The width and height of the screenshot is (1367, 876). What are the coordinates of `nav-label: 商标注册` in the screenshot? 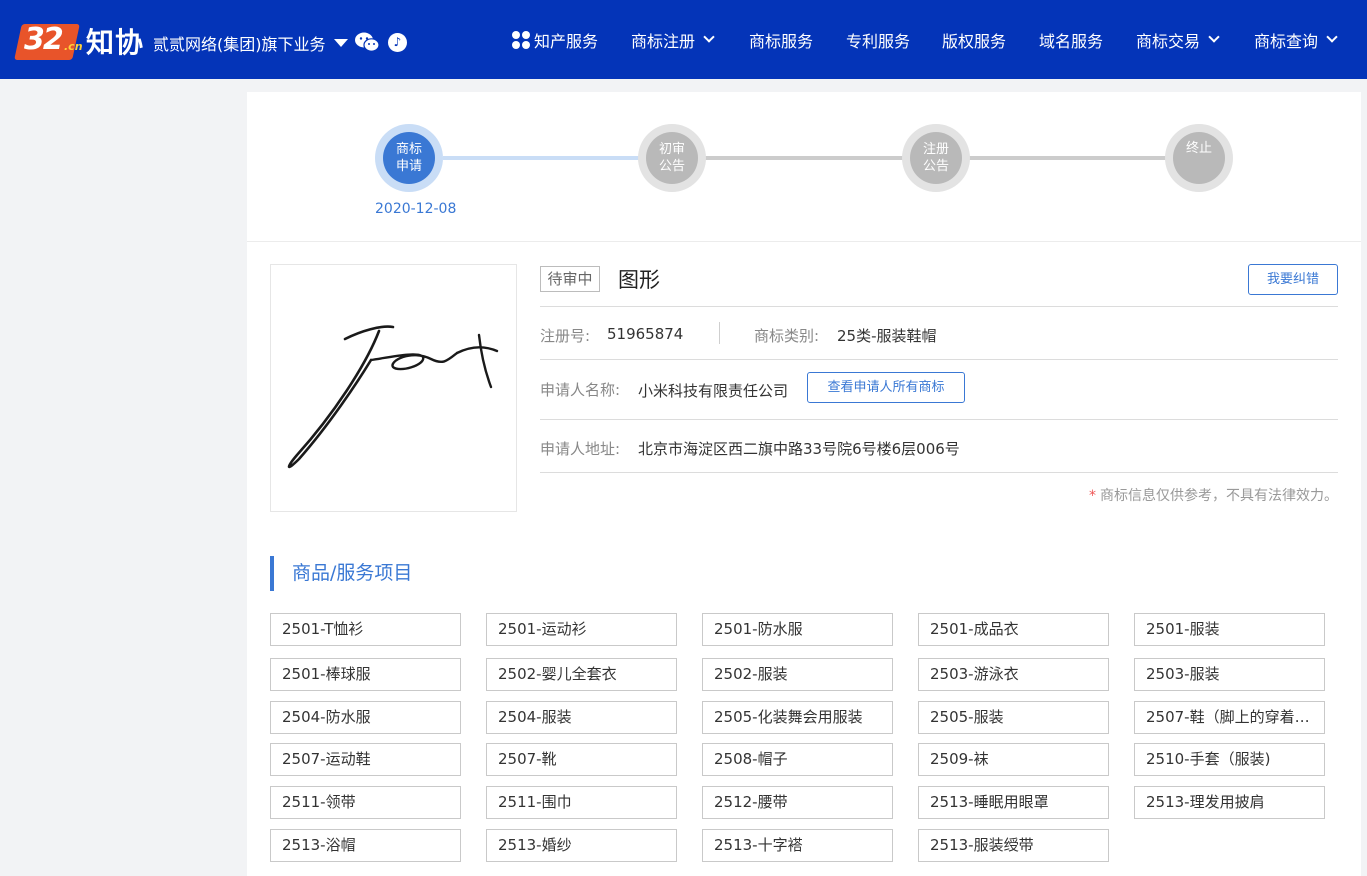 It's located at (663, 41).